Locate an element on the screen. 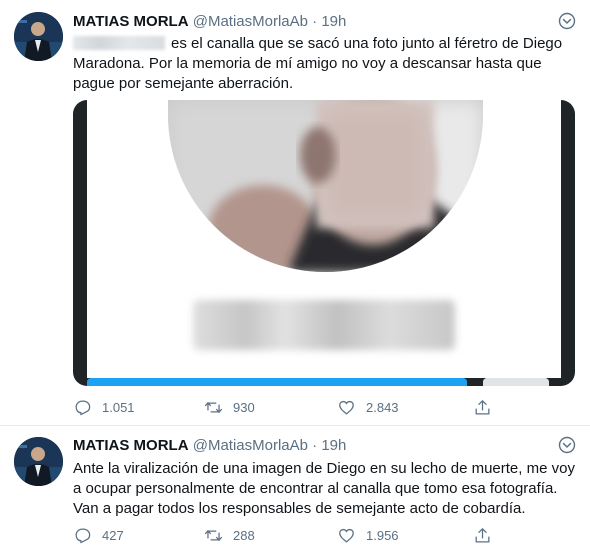 This screenshot has width=590, height=558. reply-count: 1.051 is located at coordinates (118, 407).